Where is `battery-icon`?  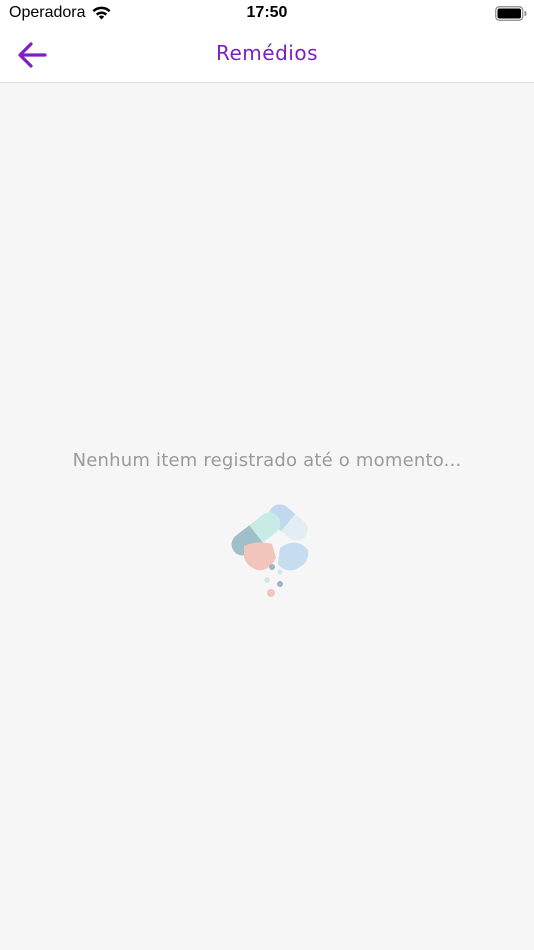 battery-icon is located at coordinates (511, 13).